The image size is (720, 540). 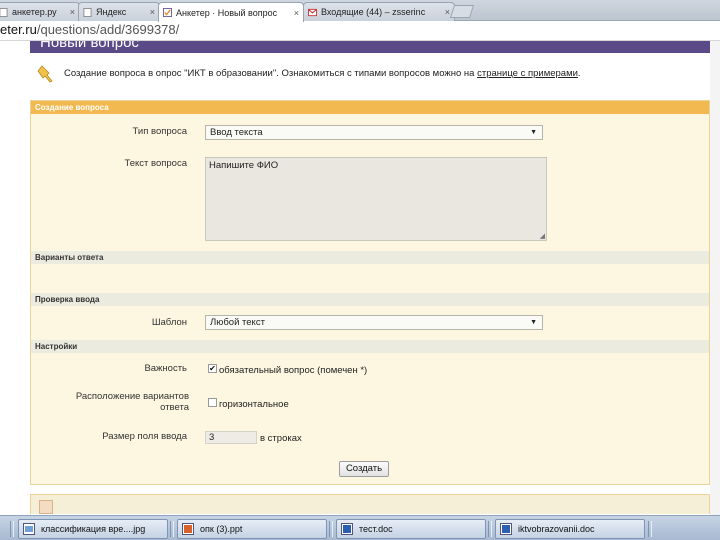 What do you see at coordinates (312, 12) in the screenshot?
I see `gmail-icon` at bounding box center [312, 12].